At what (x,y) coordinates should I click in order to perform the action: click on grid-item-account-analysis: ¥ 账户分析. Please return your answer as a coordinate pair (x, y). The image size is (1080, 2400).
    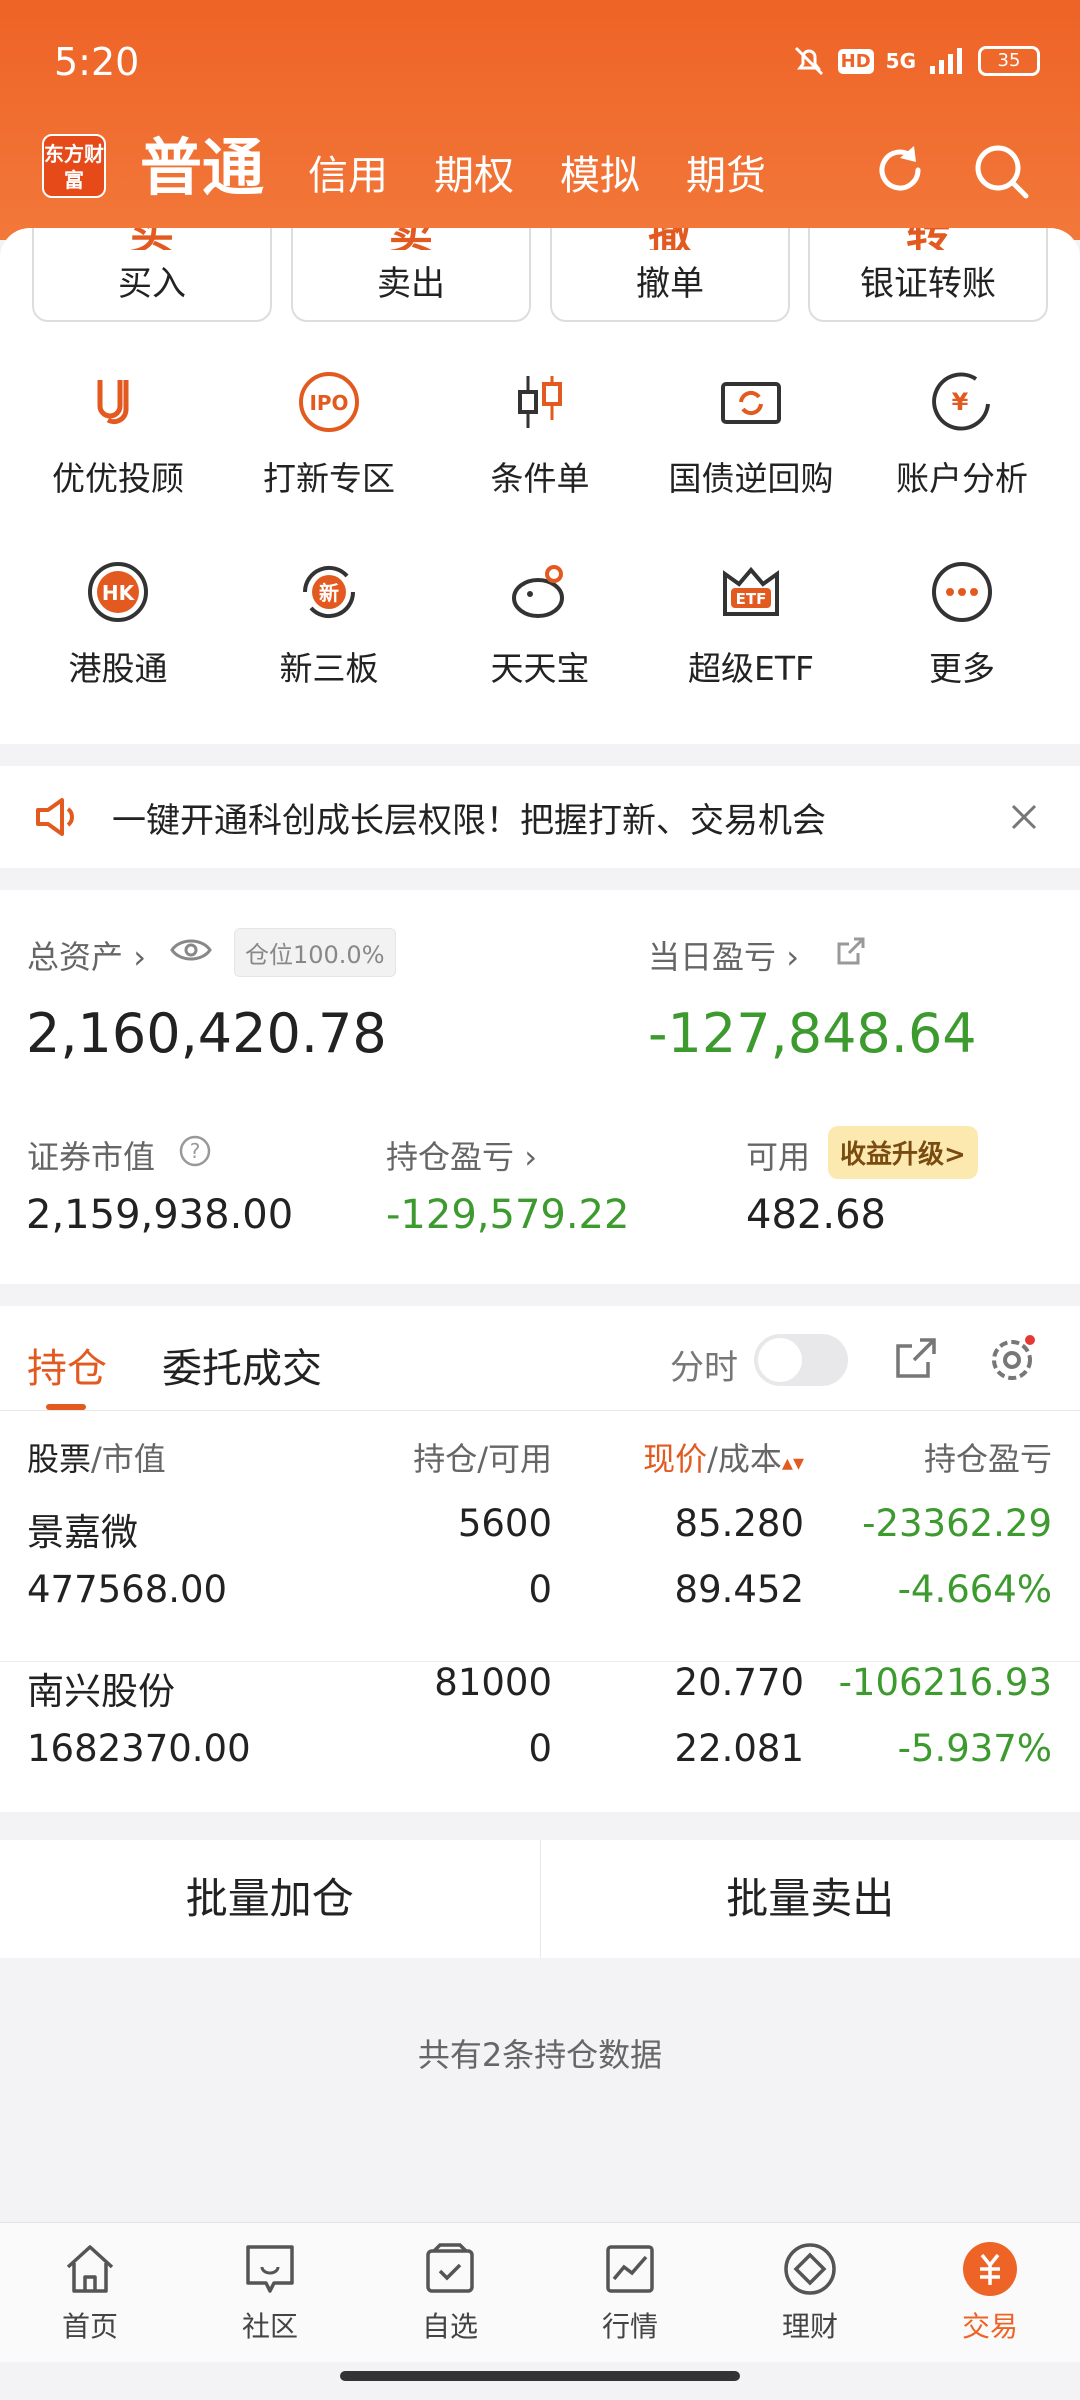
    Looking at the image, I should click on (962, 435).